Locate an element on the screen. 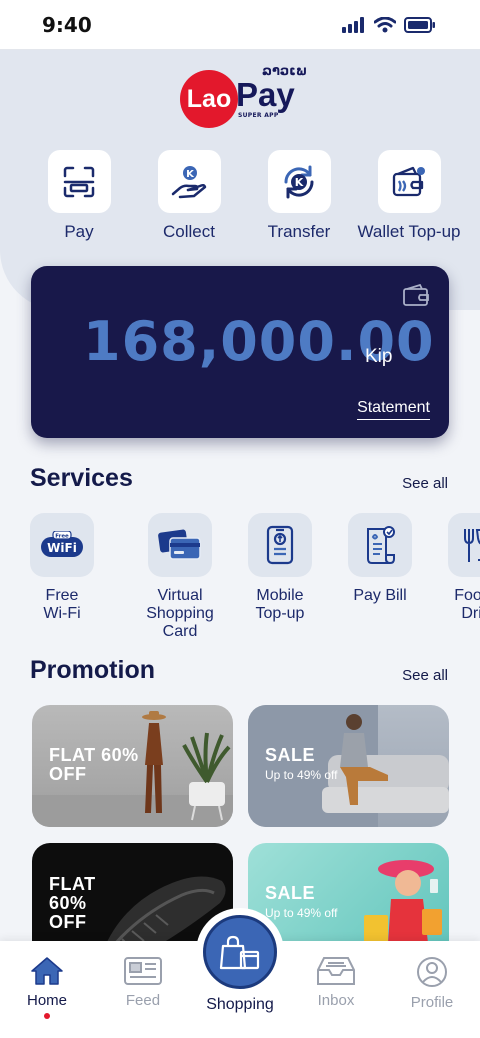  balance-card: 168,000.00 Kip Statement is located at coordinates (240, 352).